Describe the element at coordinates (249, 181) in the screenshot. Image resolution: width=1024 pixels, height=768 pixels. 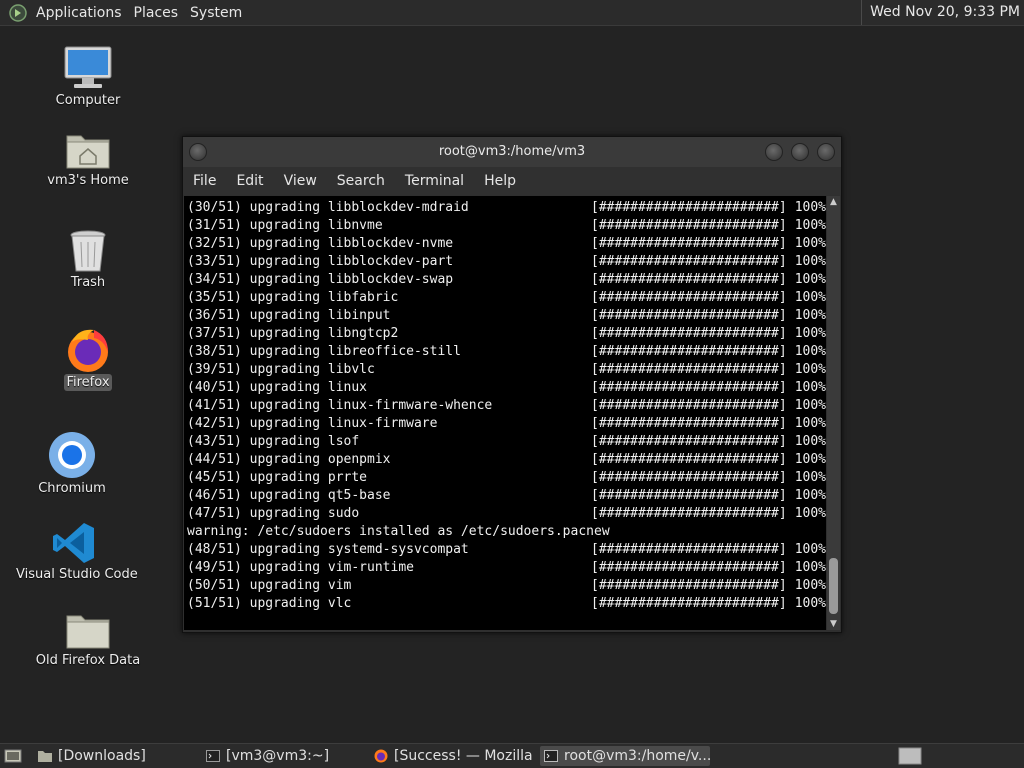
I see `menu-edit: Edit` at that location.